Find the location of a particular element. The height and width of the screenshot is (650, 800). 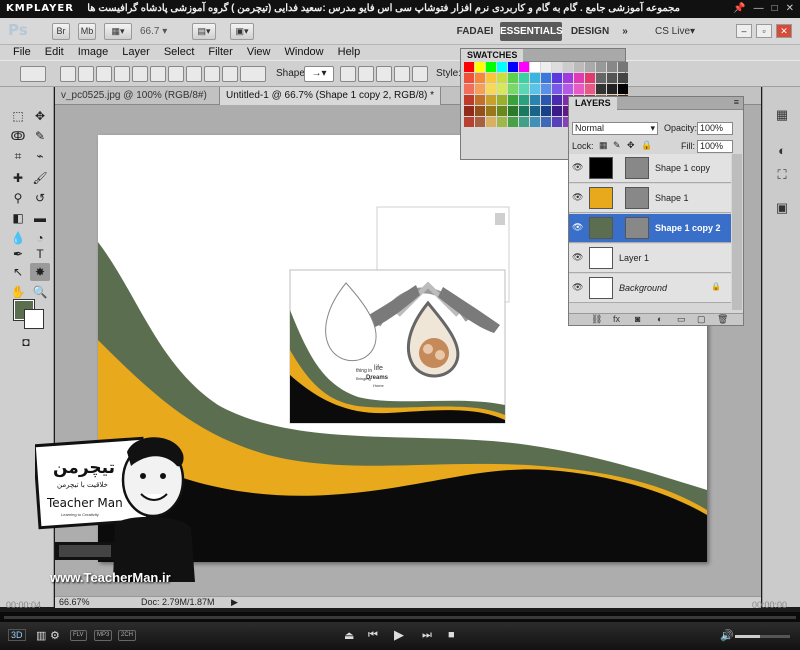

eject-button: ⏏ is located at coordinates (349, 635).